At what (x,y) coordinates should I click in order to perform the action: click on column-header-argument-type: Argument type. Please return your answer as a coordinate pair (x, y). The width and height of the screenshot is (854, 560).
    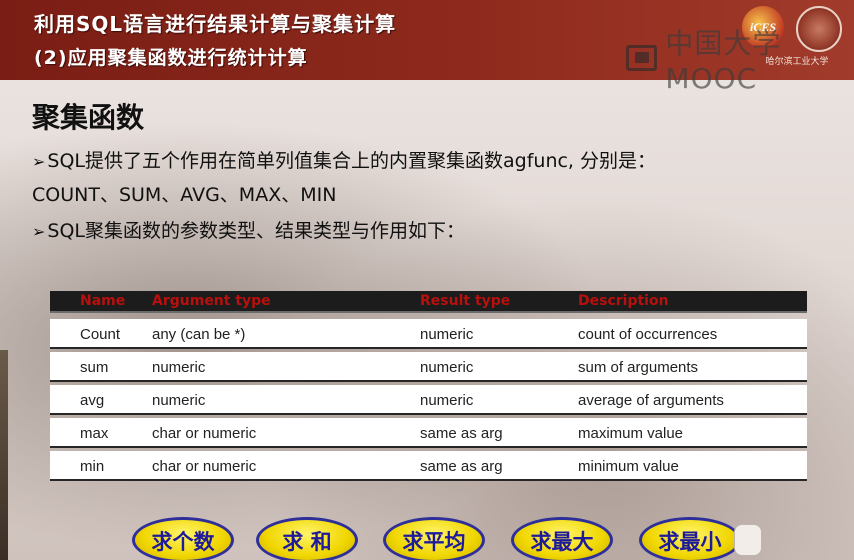
    Looking at the image, I should click on (211, 301).